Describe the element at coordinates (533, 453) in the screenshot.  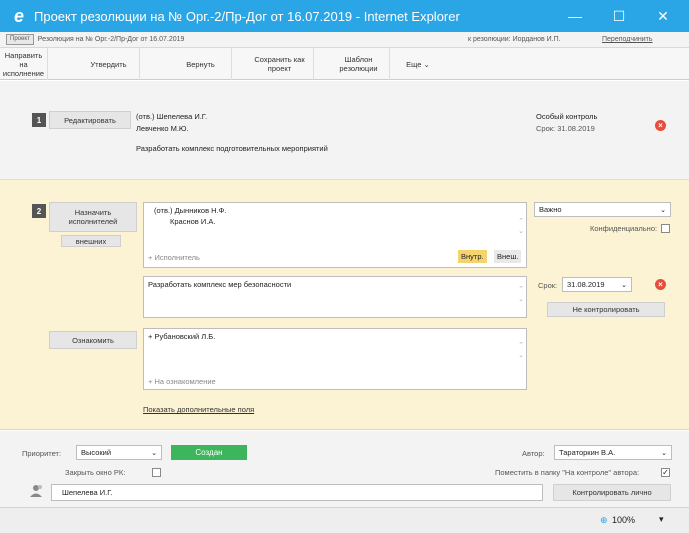
I see `author-label: Автор:` at that location.